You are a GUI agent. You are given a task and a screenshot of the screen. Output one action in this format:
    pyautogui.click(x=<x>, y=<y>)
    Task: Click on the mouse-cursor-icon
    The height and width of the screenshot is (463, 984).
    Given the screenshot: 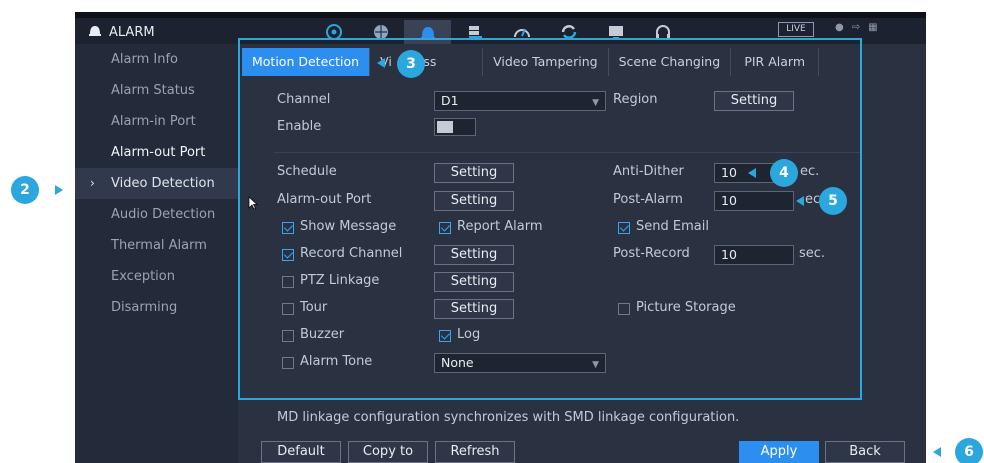 What is the action you would take?
    pyautogui.click(x=253, y=203)
    